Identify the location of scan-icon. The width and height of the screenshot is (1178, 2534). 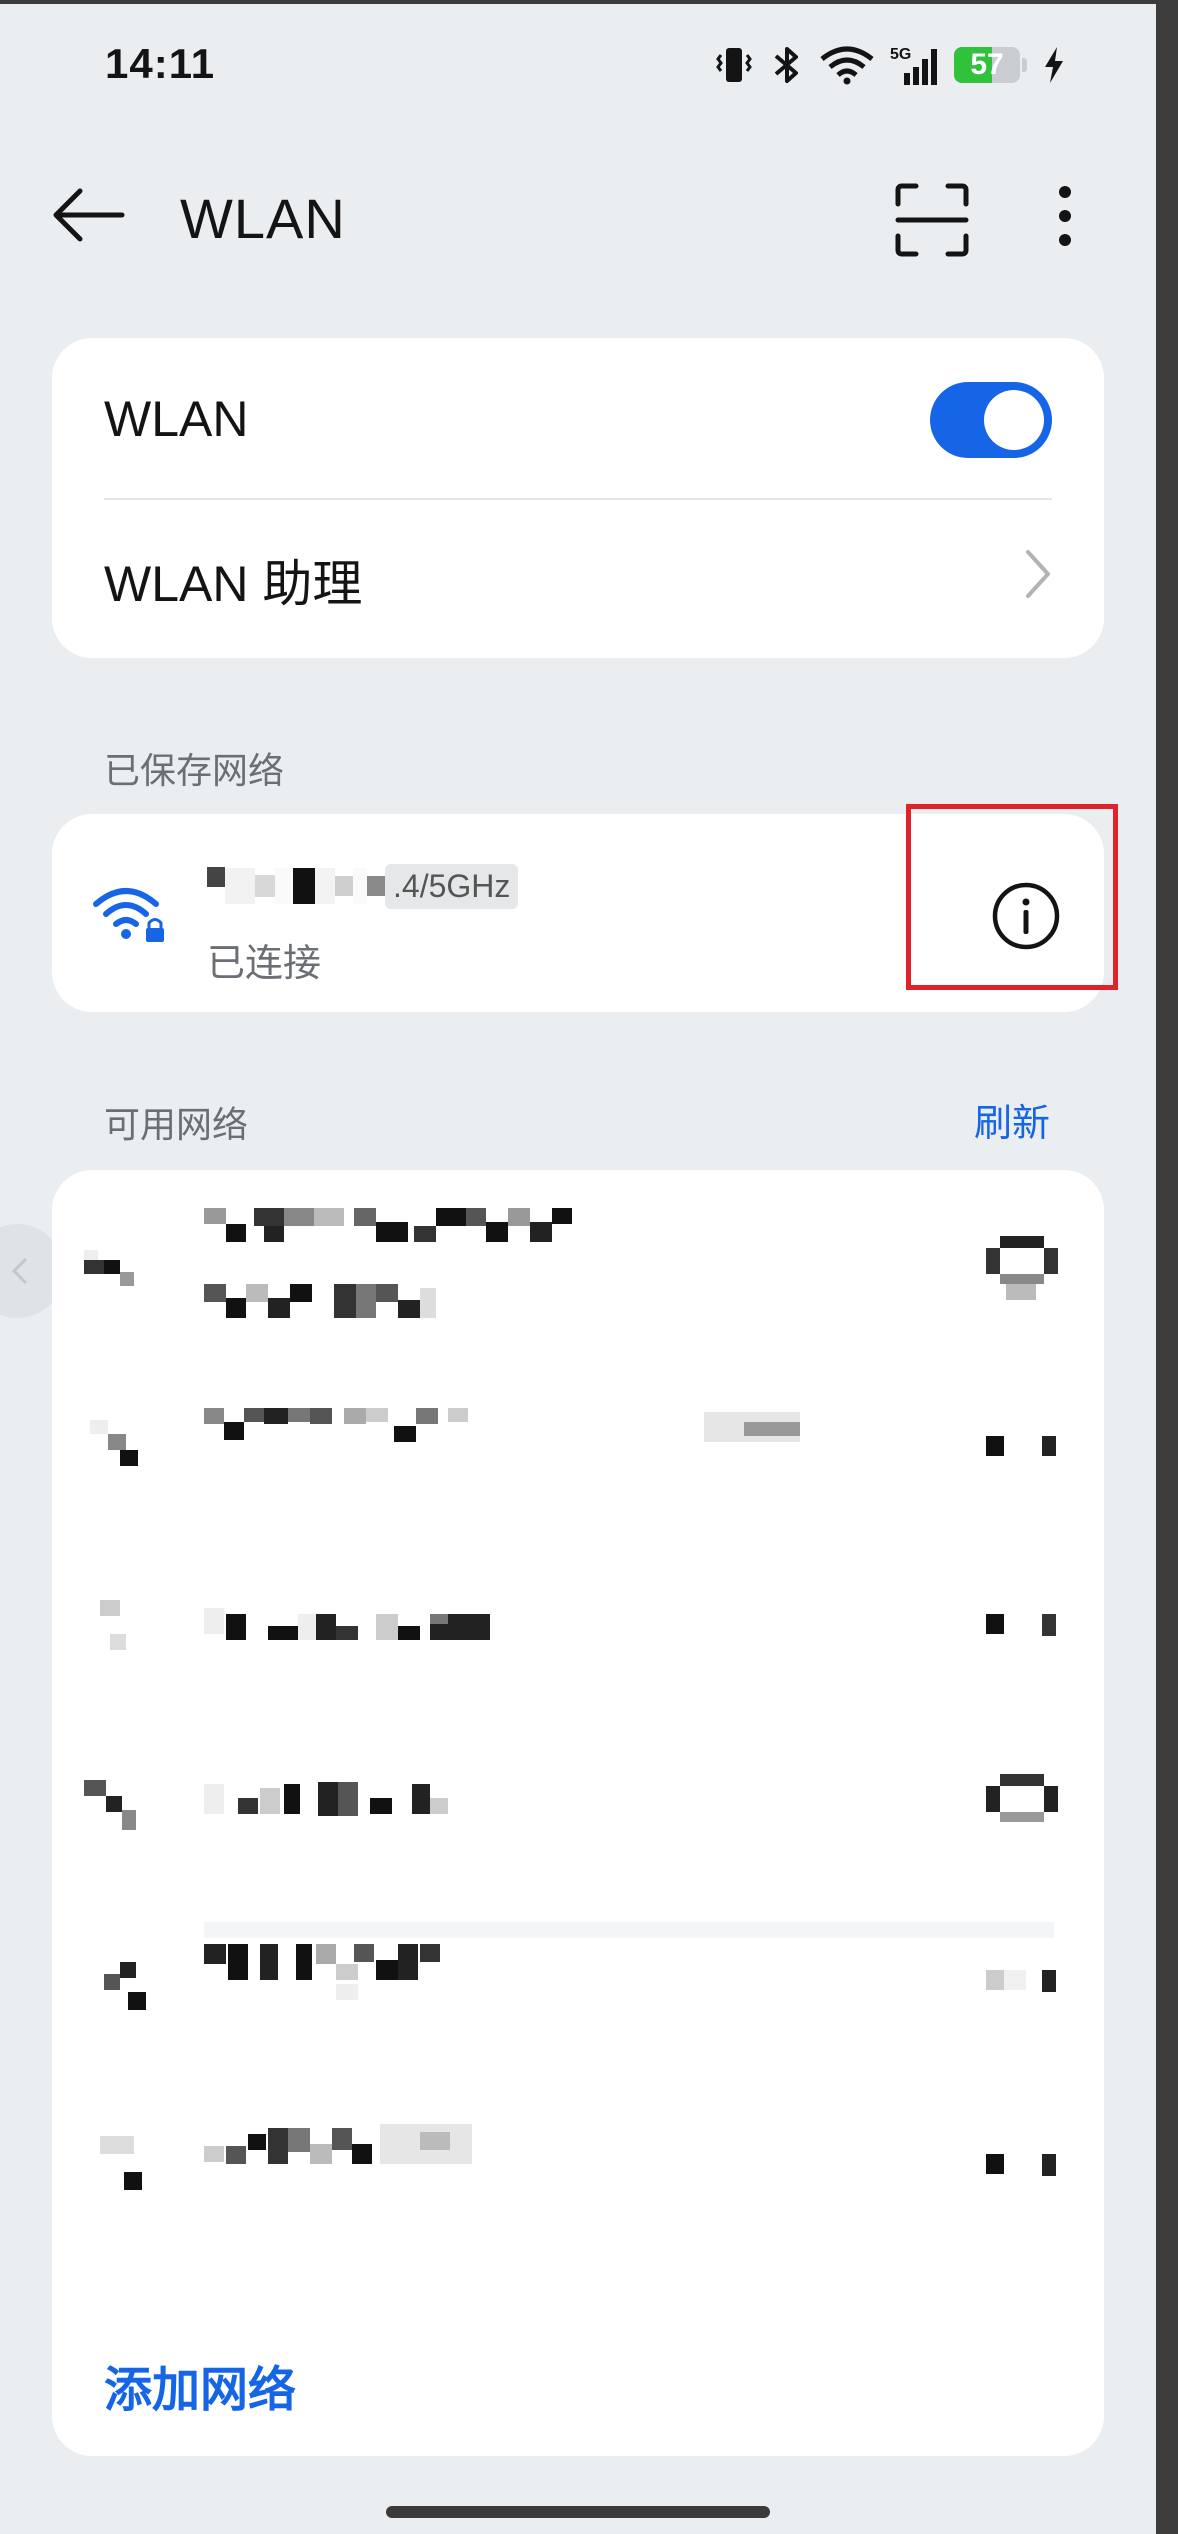
(932, 220).